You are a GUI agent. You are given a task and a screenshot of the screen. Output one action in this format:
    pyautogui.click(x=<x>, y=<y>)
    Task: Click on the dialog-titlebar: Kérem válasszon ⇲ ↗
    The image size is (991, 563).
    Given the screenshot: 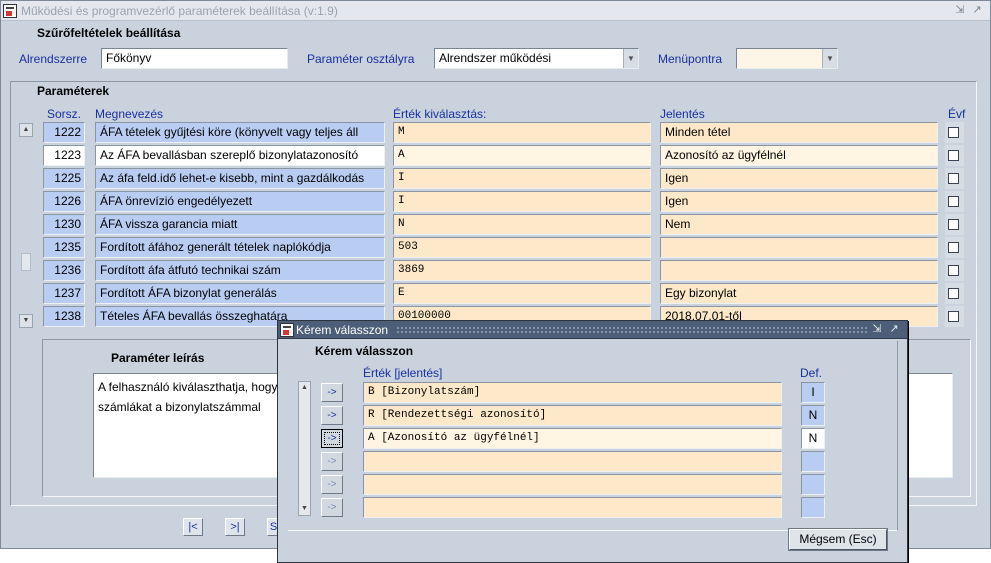 What is the action you would take?
    pyautogui.click(x=592, y=330)
    